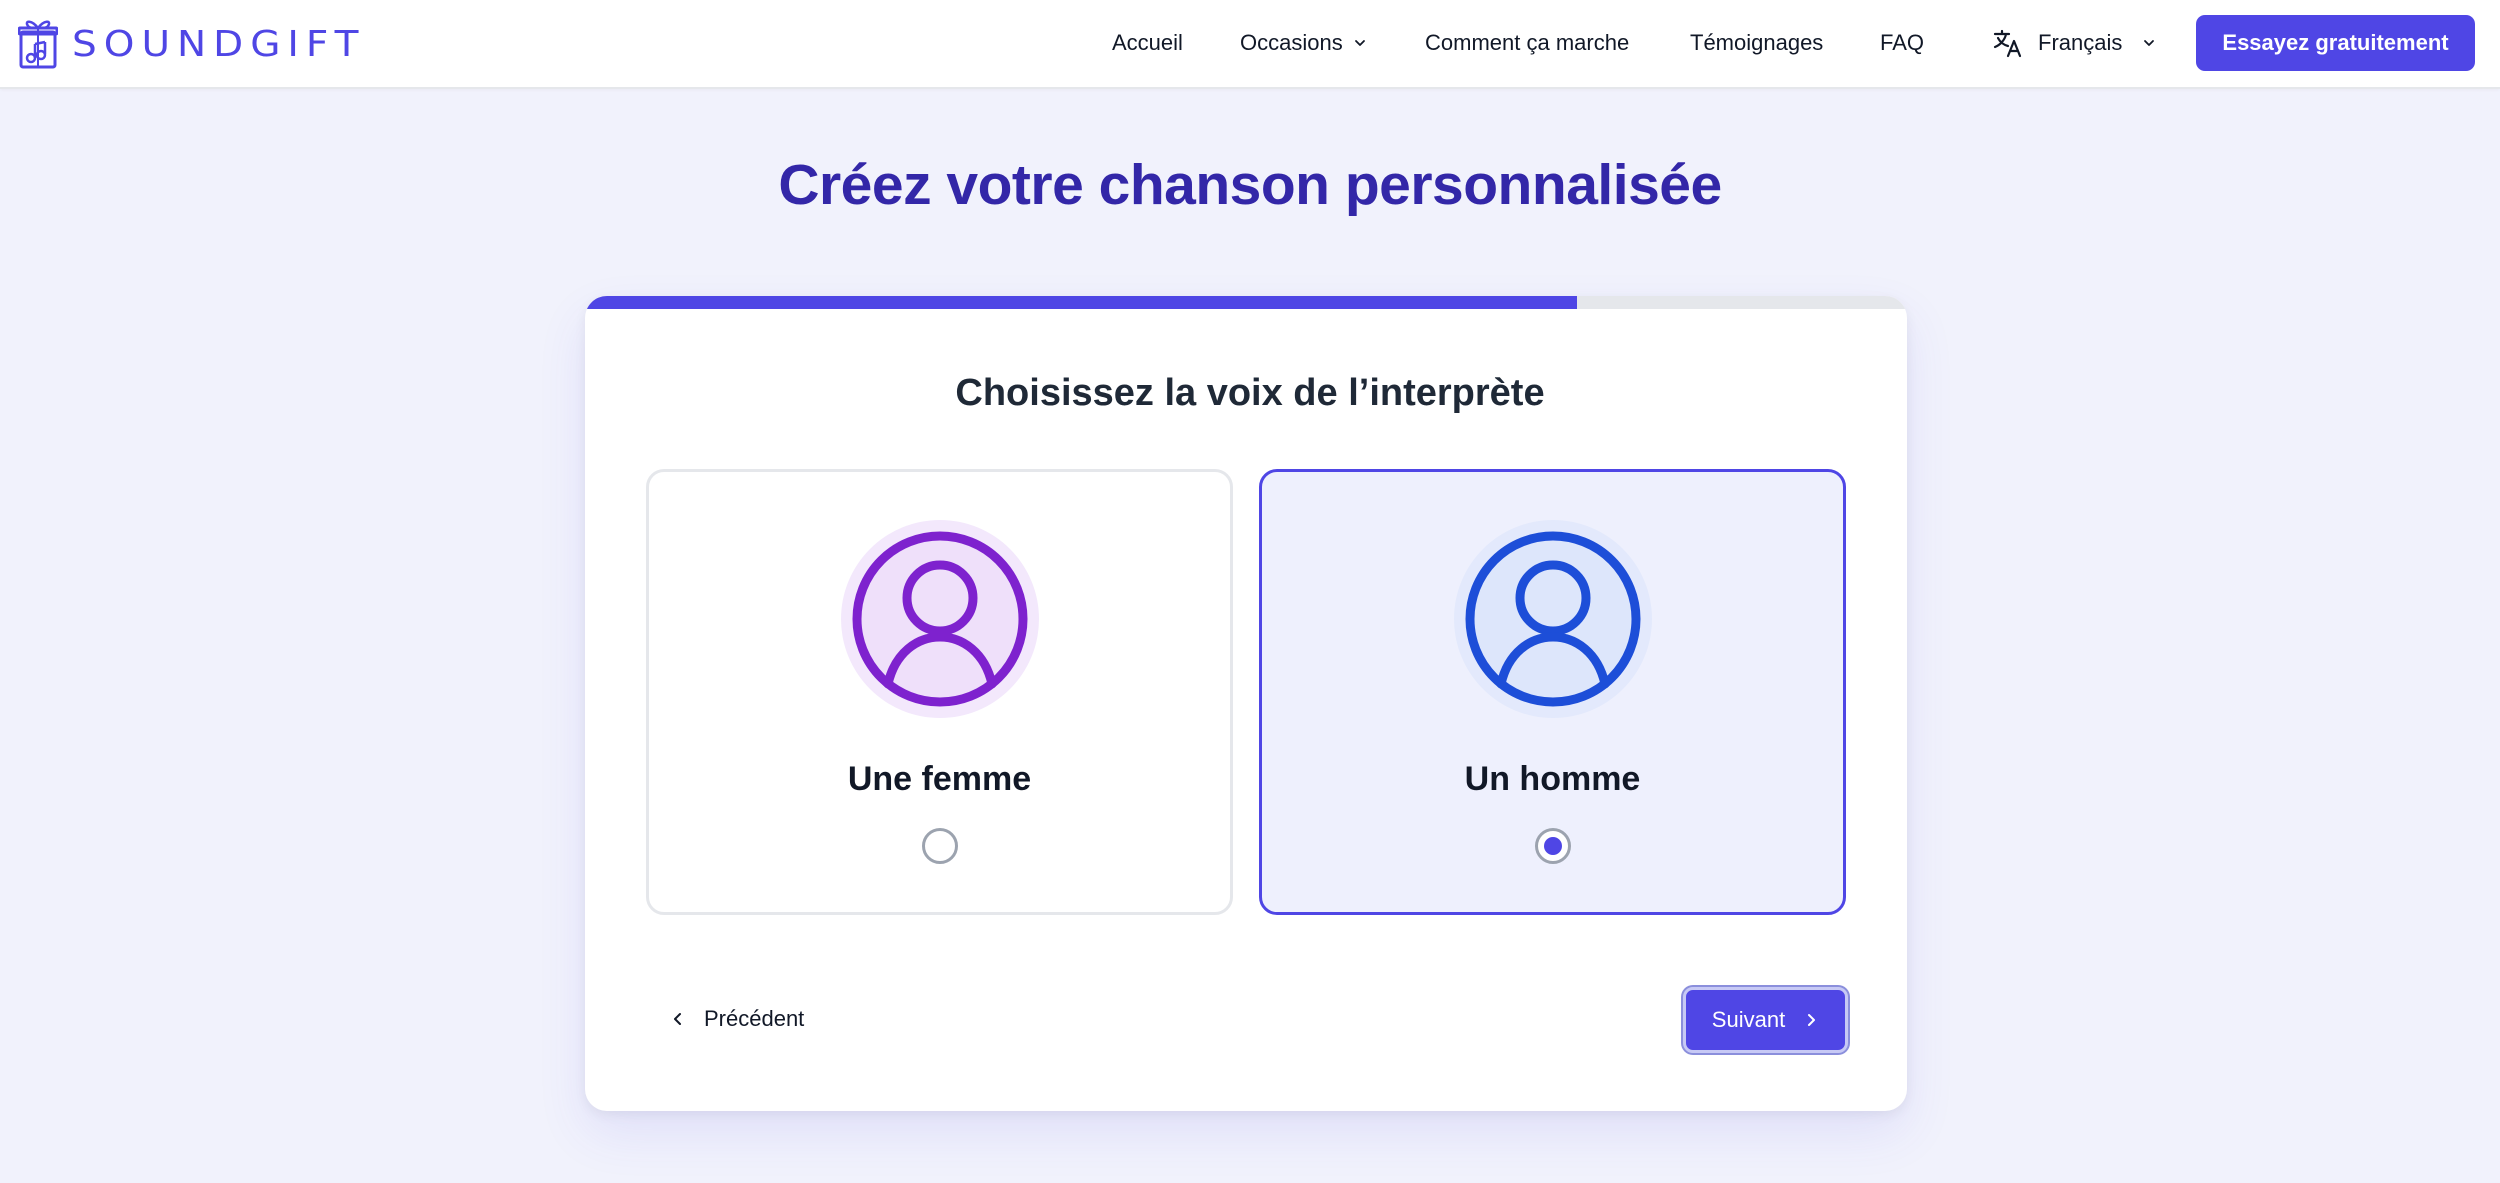 This screenshot has height=1183, width=2500. I want to click on step-question: Choisissez la voix de l’interprète, so click(1250, 393).